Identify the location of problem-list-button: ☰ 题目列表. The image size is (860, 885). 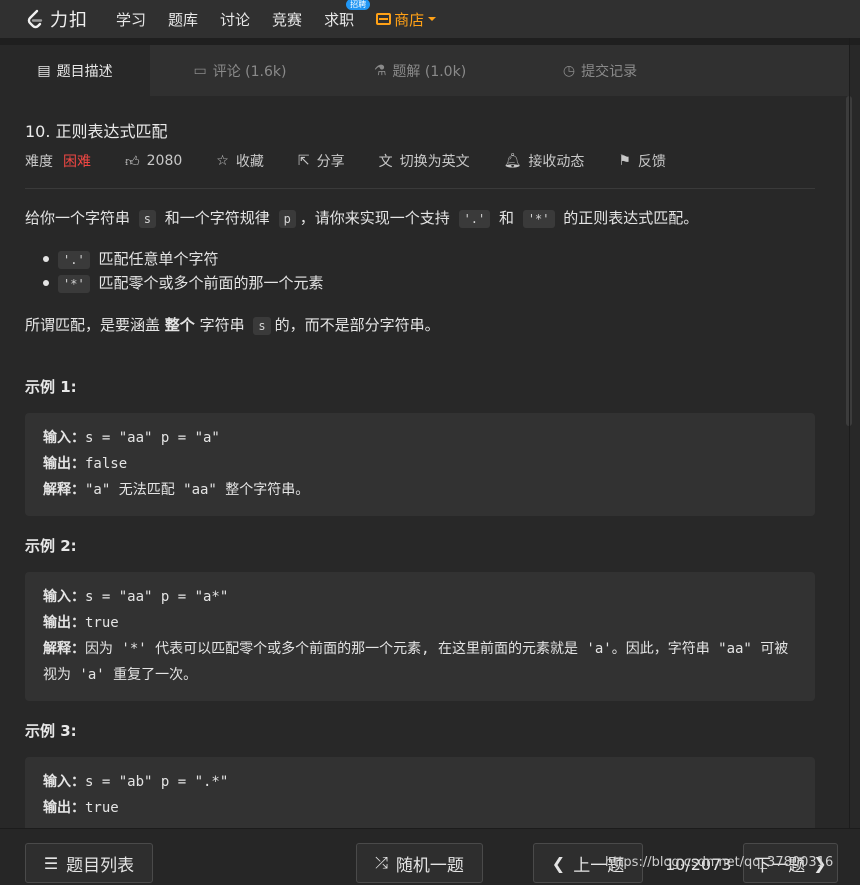
(89, 863).